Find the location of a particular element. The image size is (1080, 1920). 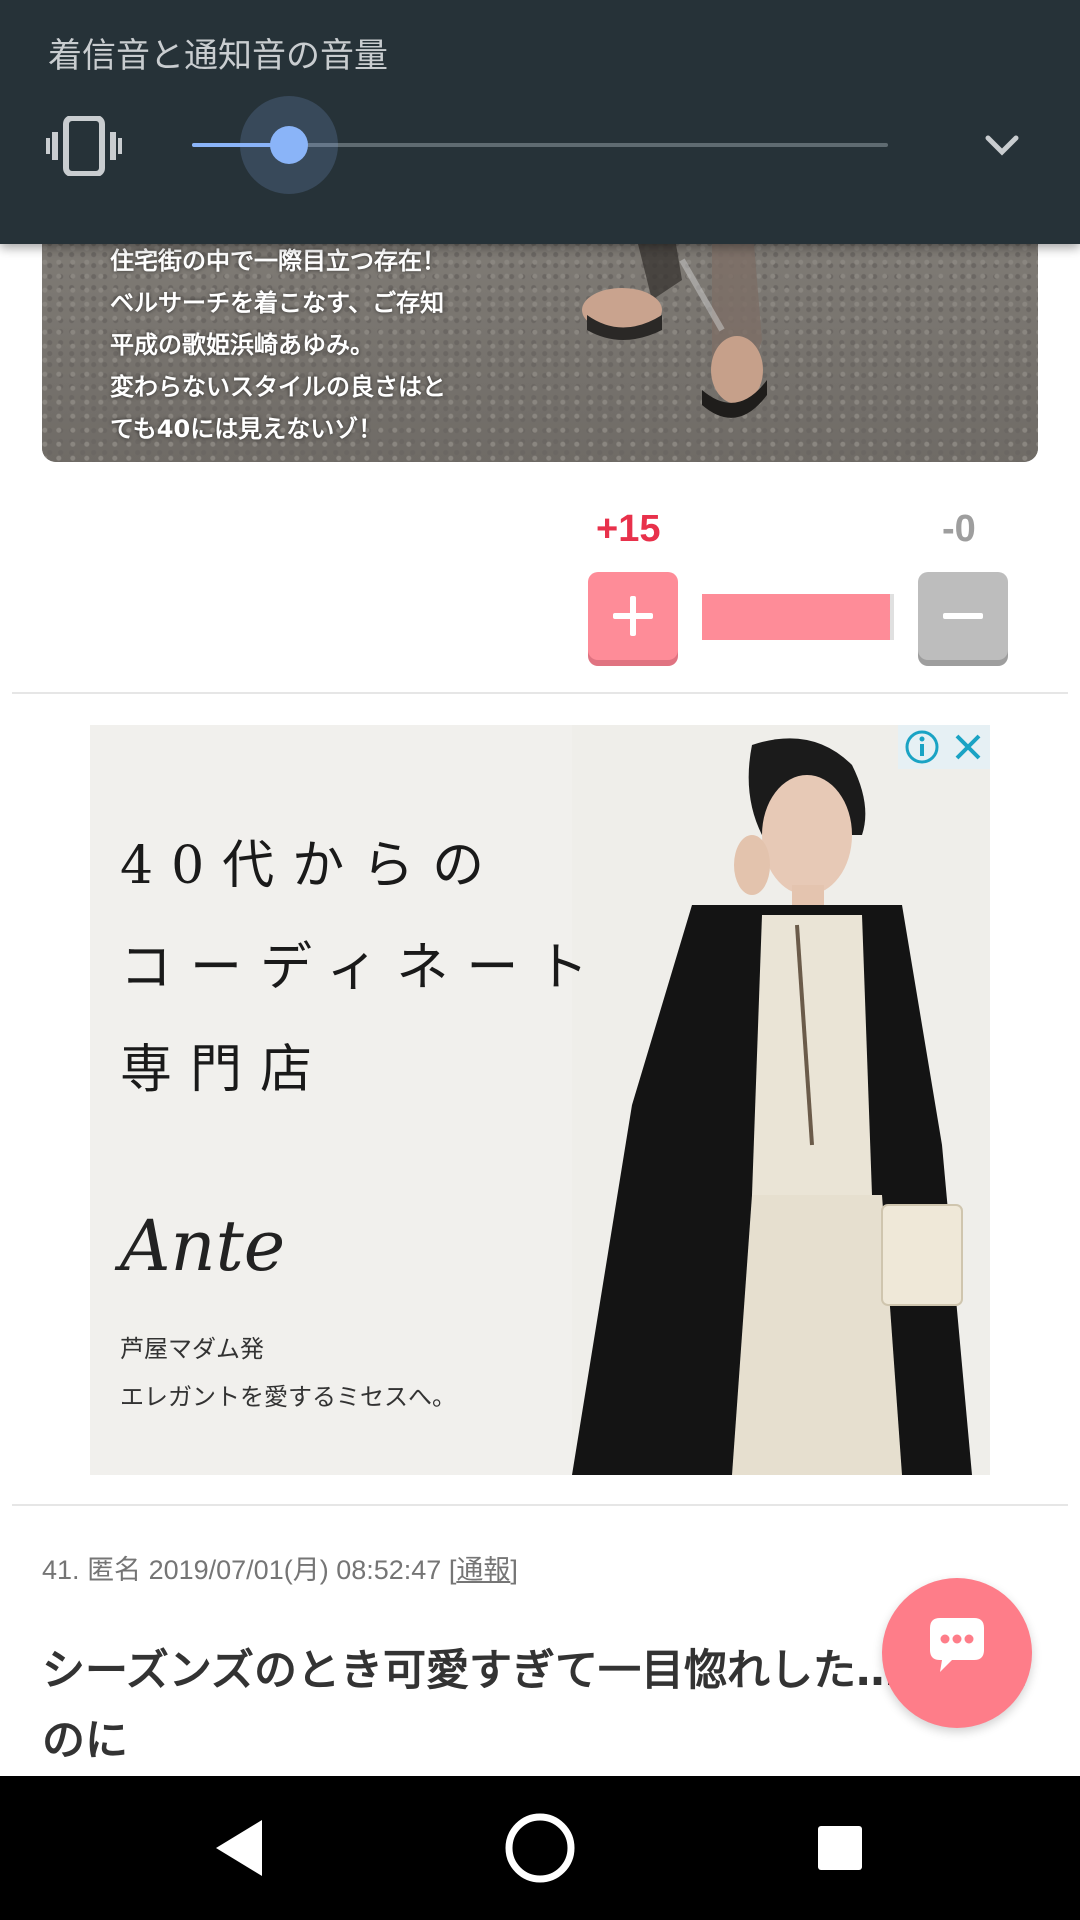

vote-ratio-fill is located at coordinates (796, 617).